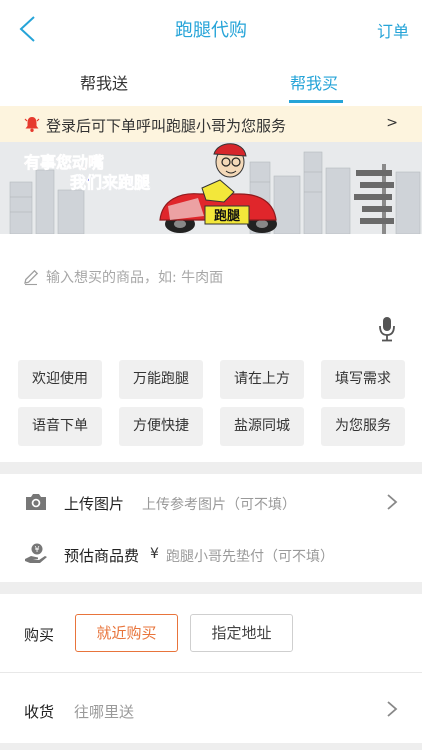 This screenshot has height=750, width=422. I want to click on bottom-divider, so click(211, 746).